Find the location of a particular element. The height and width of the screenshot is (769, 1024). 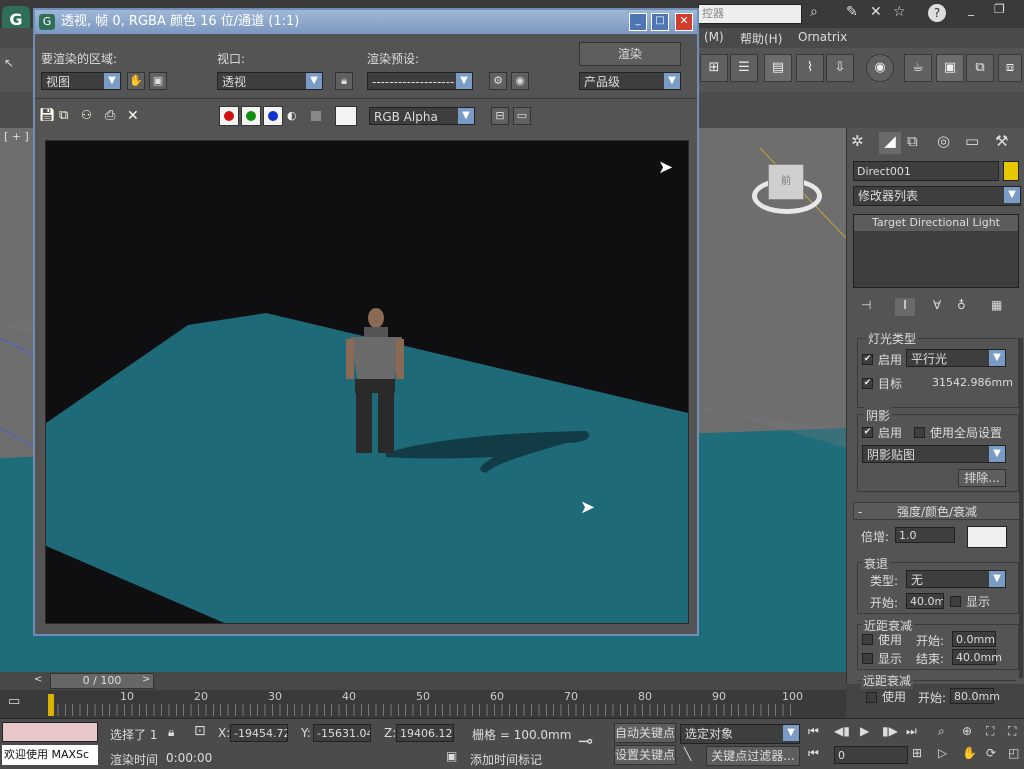

absolute-mode-icon: ⊡ is located at coordinates (203, 732).